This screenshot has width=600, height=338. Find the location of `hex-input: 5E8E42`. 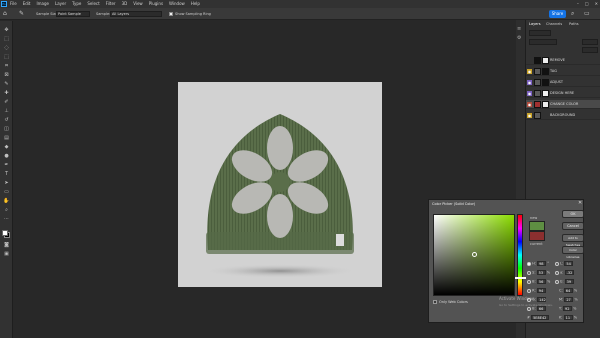

hex-input: 5E8E42 is located at coordinates (540, 317).